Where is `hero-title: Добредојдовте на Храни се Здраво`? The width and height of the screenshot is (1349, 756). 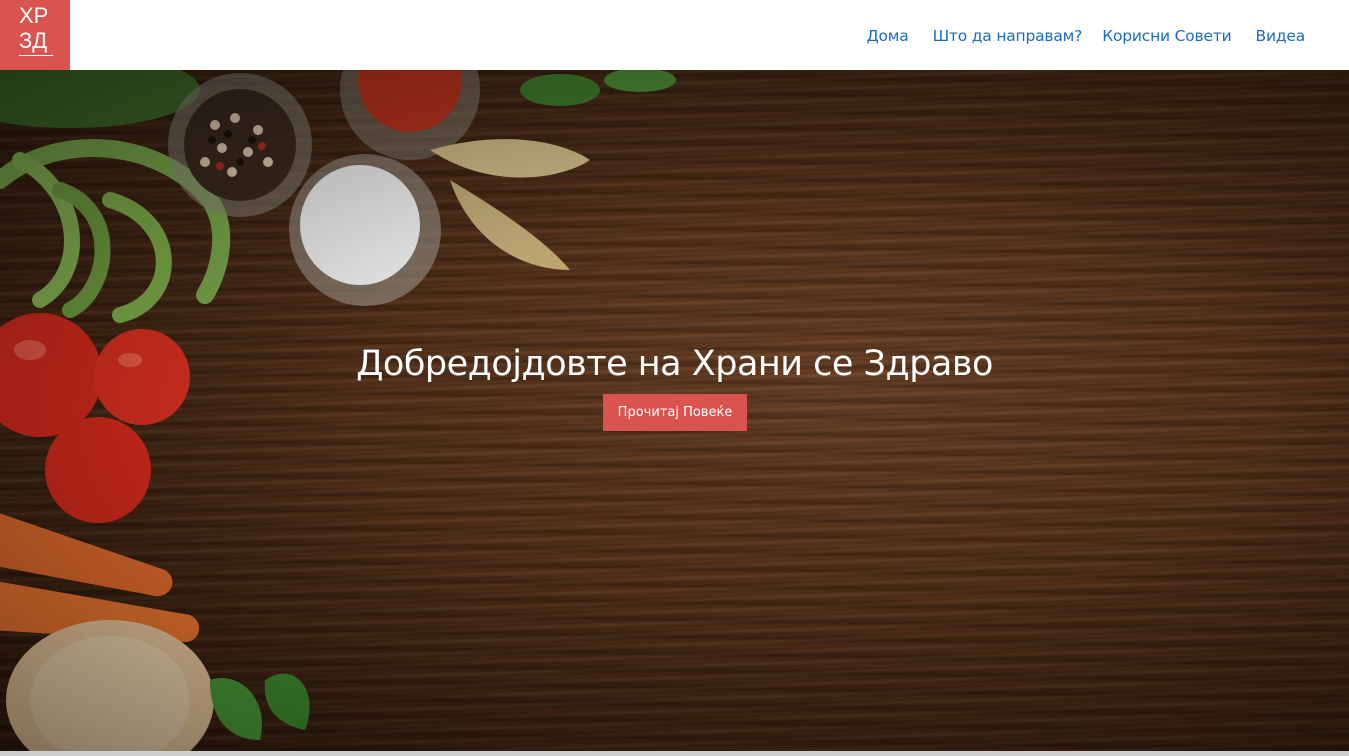
hero-title: Добредојдовте на Храни се Здраво is located at coordinates (674, 364).